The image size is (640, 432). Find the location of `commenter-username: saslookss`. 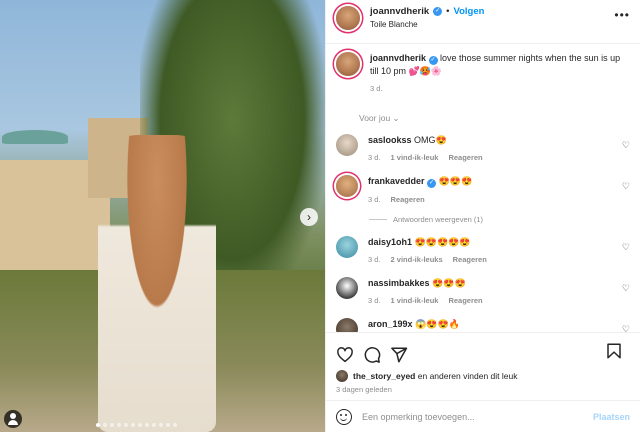

commenter-username: saslookss is located at coordinates (390, 140).